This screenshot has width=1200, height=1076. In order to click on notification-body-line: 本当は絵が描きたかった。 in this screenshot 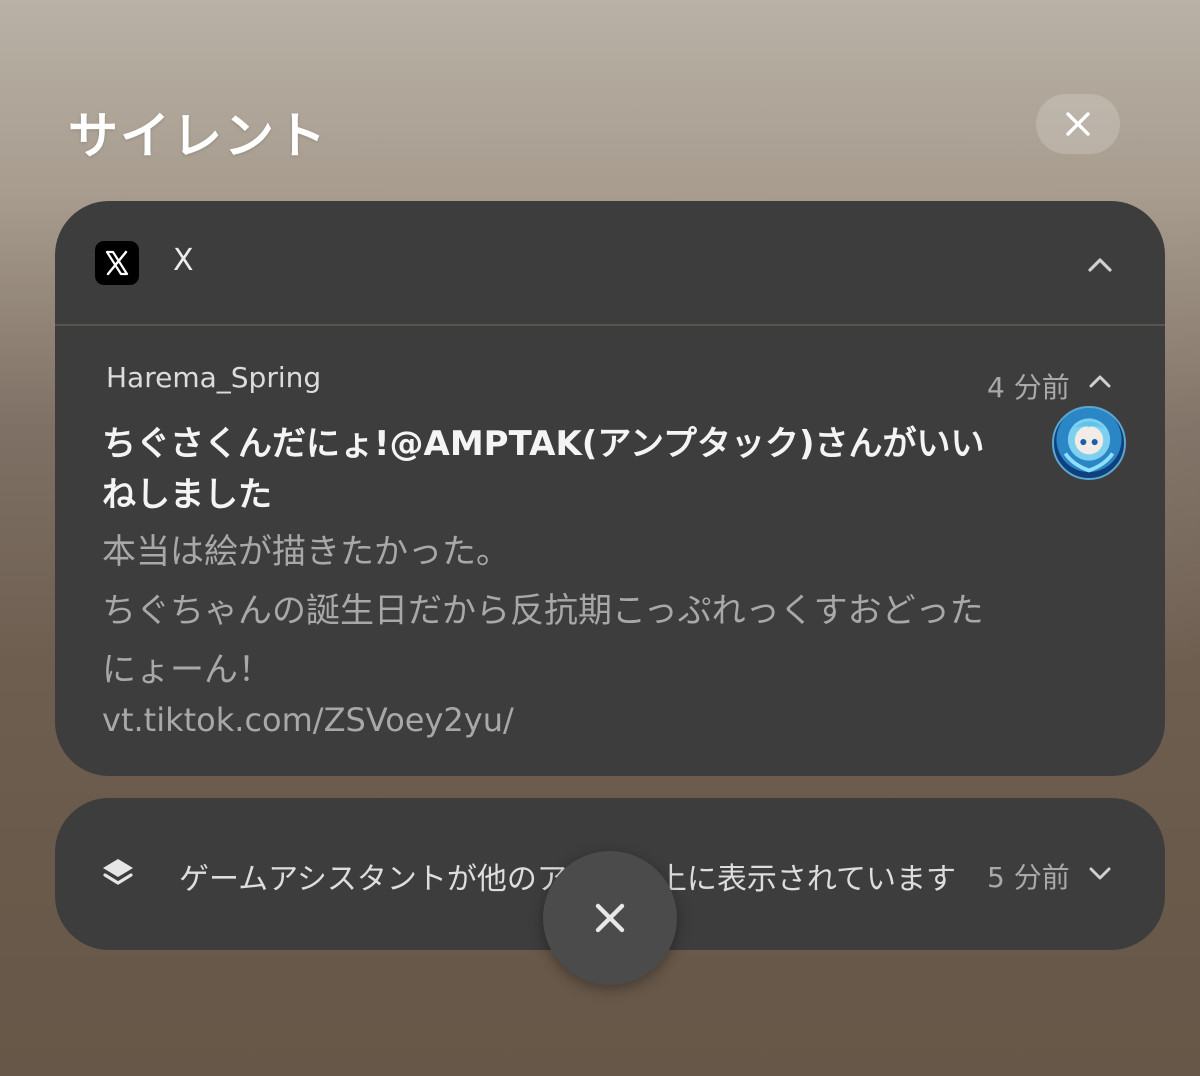, I will do `click(306, 552)`.